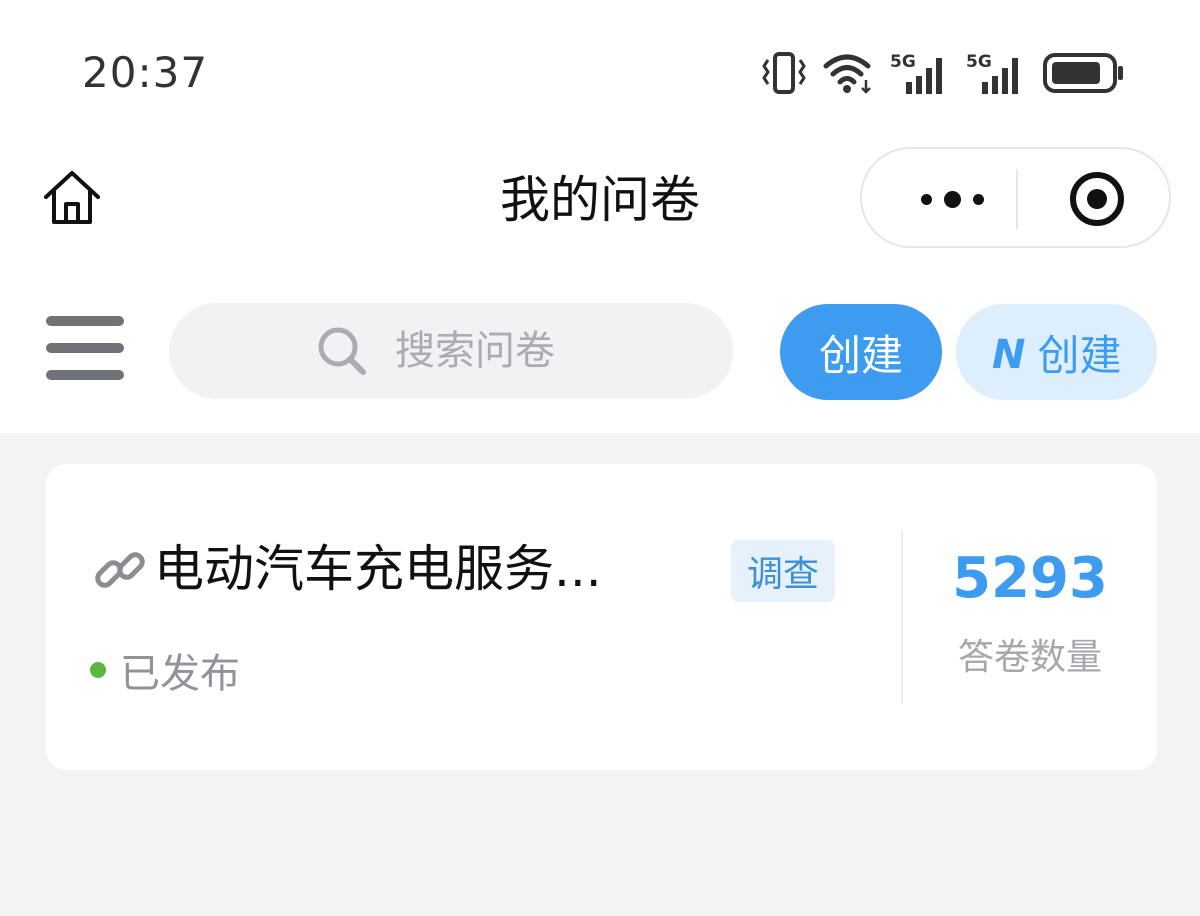 This screenshot has height=916, width=1200. I want to click on close-target-icon, so click(1097, 199).